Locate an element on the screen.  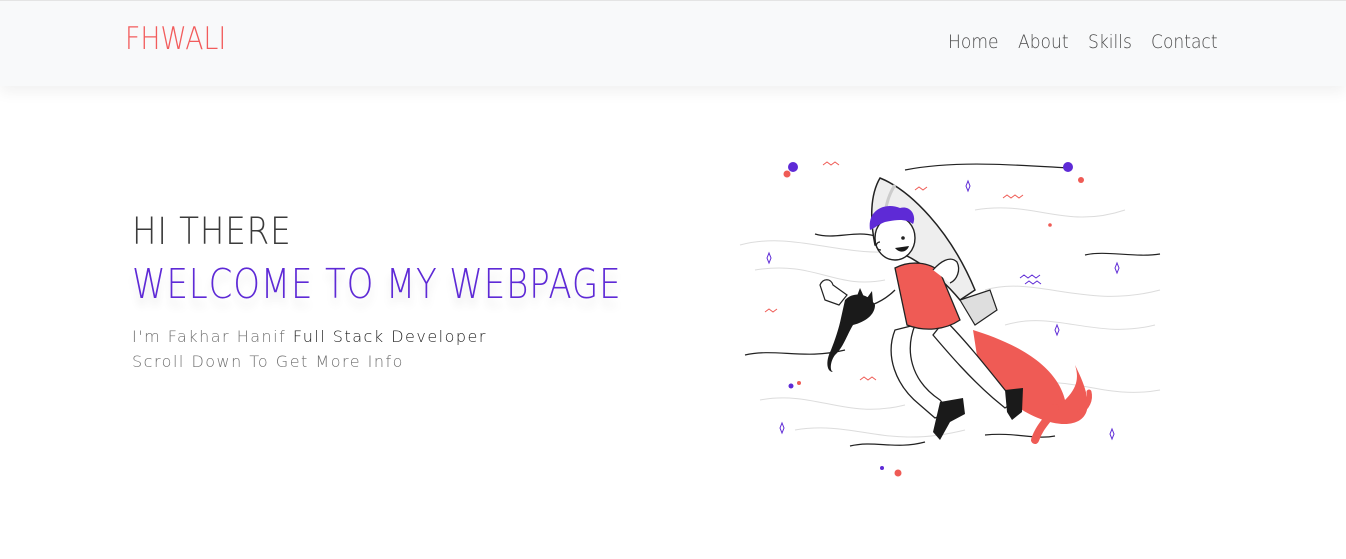
intro-name: I'm Fakhar Hanif is located at coordinates (209, 336).